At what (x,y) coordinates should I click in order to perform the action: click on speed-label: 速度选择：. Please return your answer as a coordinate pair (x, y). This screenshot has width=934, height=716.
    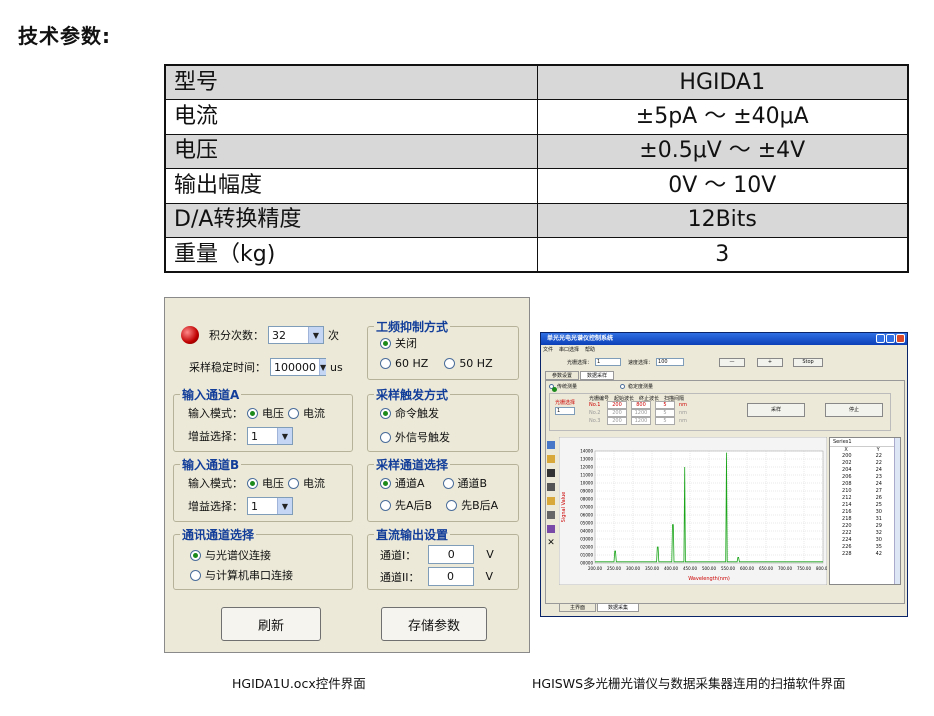
    Looking at the image, I should click on (641, 362).